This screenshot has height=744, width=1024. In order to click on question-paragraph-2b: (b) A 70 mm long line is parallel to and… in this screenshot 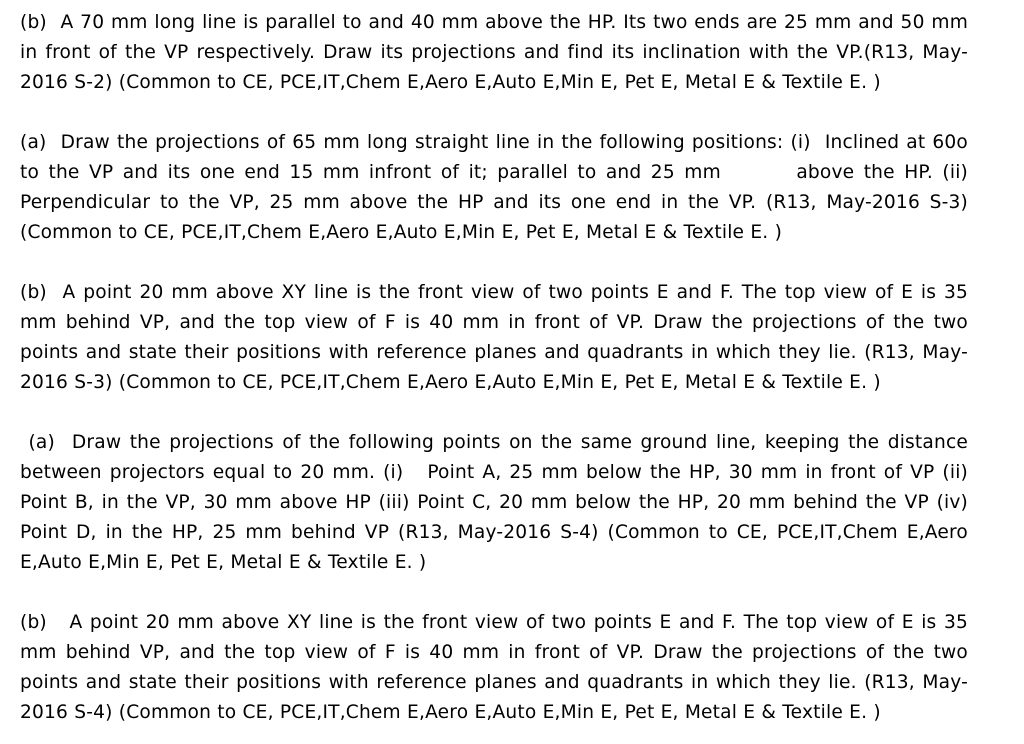, I will do `click(497, 52)`.